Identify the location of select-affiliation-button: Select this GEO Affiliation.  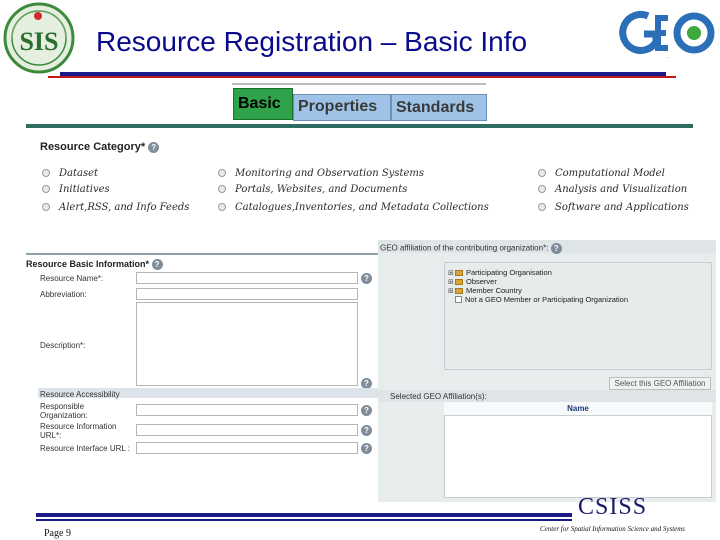
(660, 383).